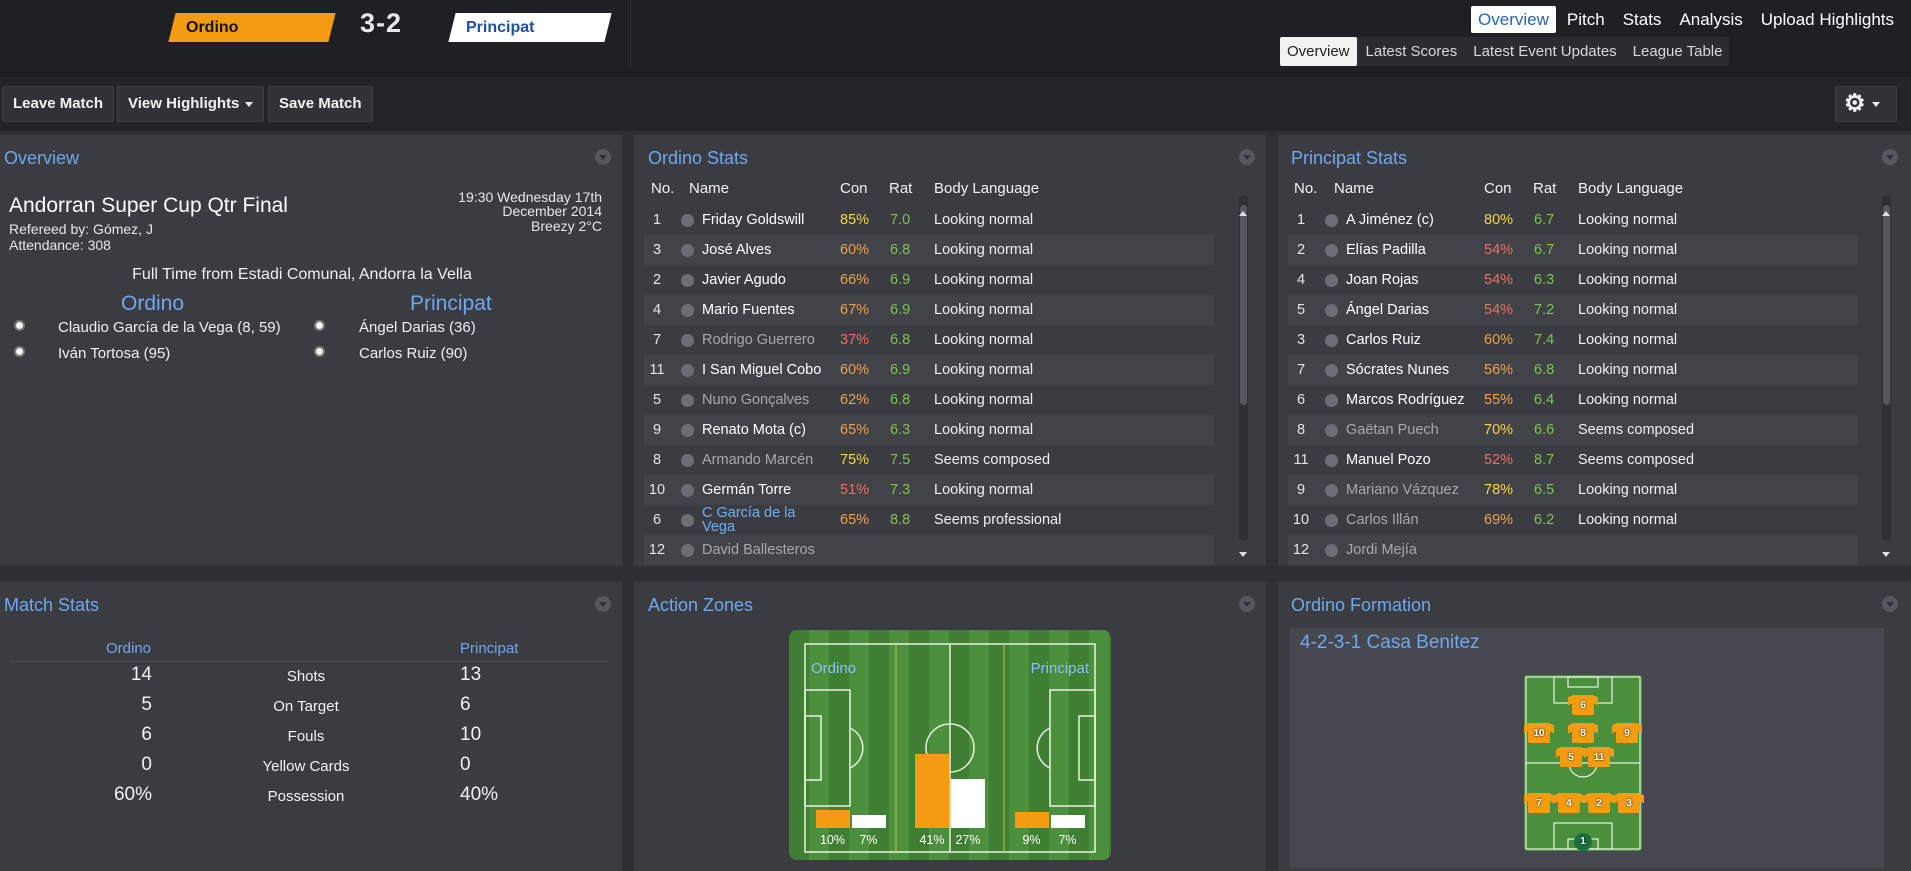  Describe the element at coordinates (1629, 803) in the screenshot. I see `player-shirt: 3` at that location.